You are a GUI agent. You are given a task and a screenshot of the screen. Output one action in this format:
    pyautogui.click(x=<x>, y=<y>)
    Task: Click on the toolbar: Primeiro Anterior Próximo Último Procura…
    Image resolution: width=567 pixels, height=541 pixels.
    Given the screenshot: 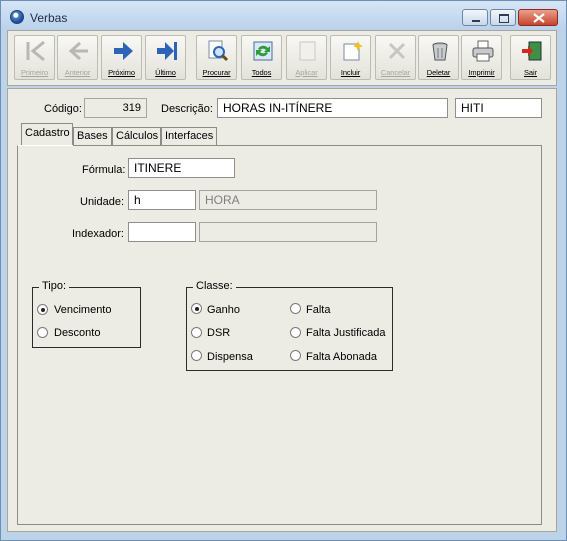 What is the action you would take?
    pyautogui.click(x=282, y=58)
    